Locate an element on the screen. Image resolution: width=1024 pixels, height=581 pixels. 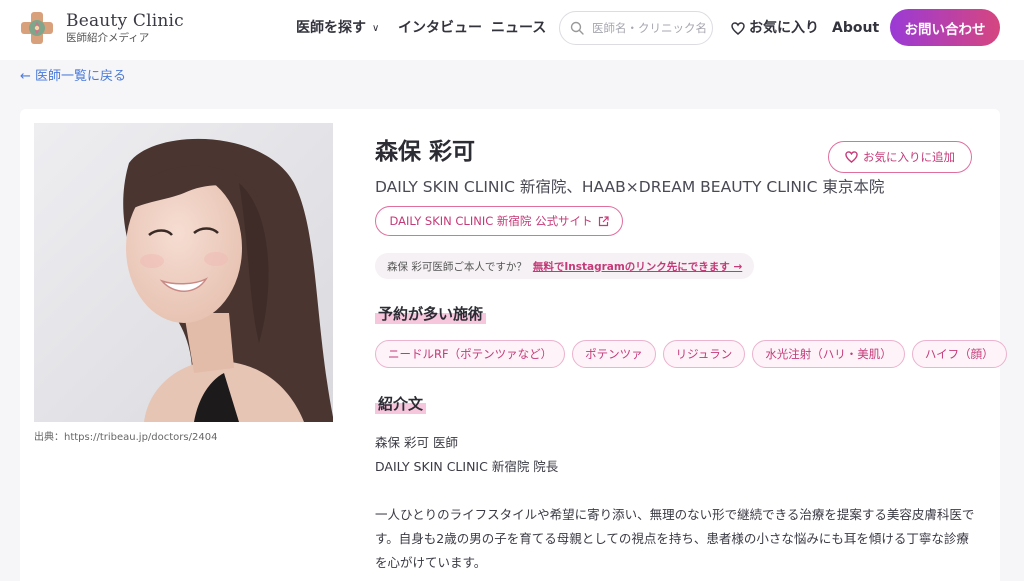
nav-find-doctor-label: 医師を探す is located at coordinates (331, 28).